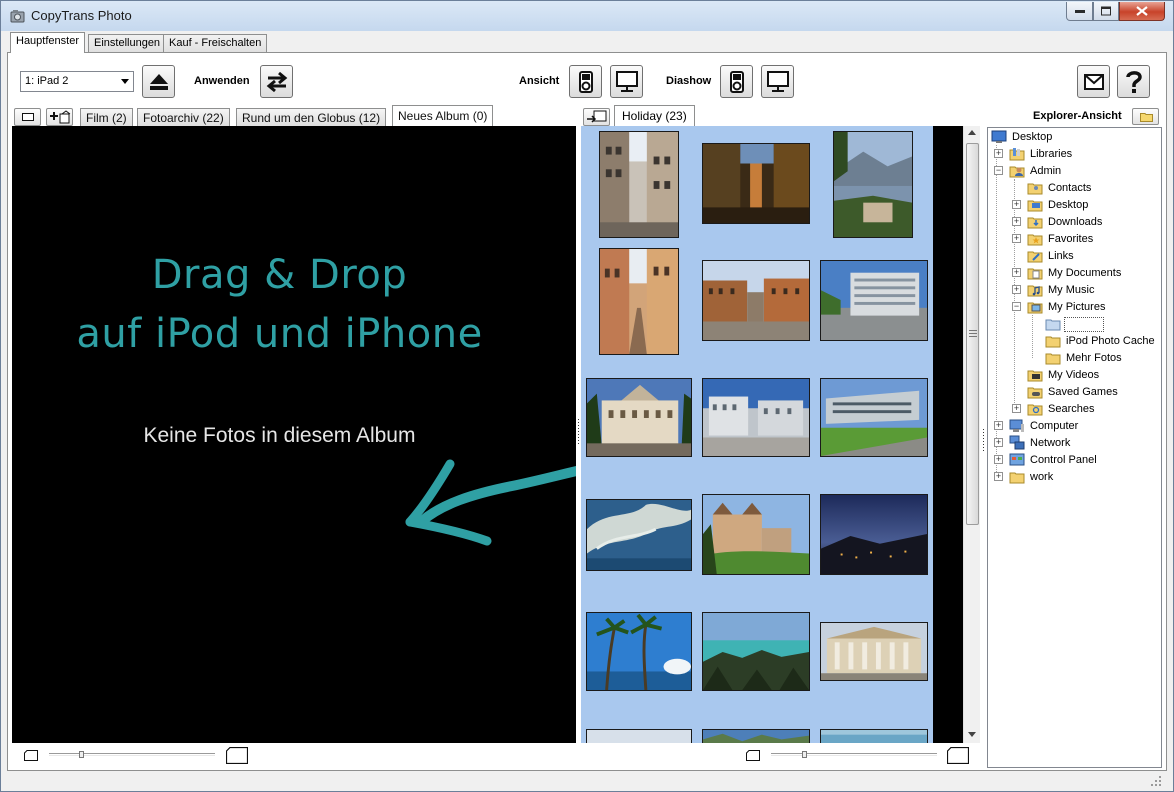 This screenshot has height=792, width=1174. I want to click on scroll-down-arrow-icon, so click(972, 734).